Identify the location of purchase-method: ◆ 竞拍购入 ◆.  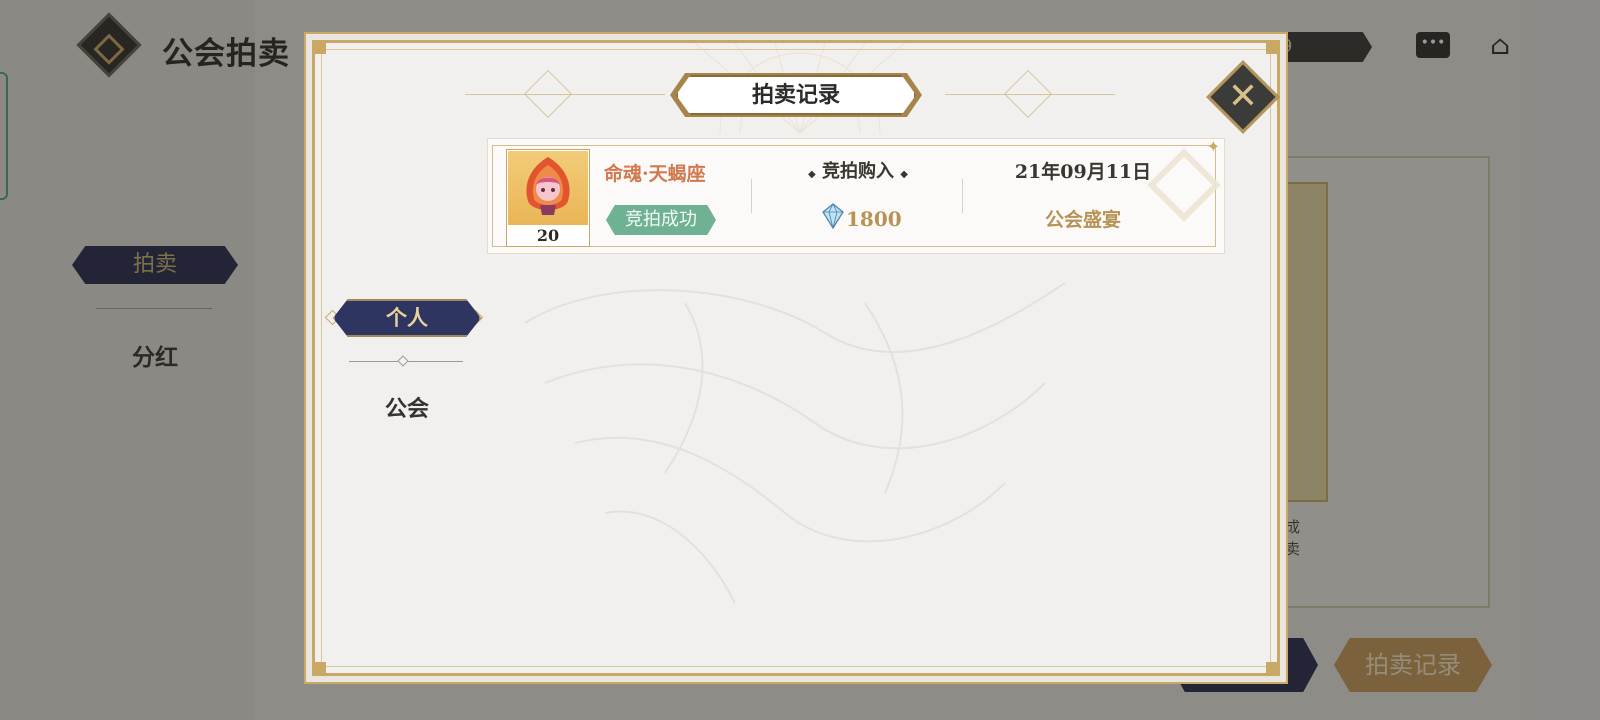
(858, 170).